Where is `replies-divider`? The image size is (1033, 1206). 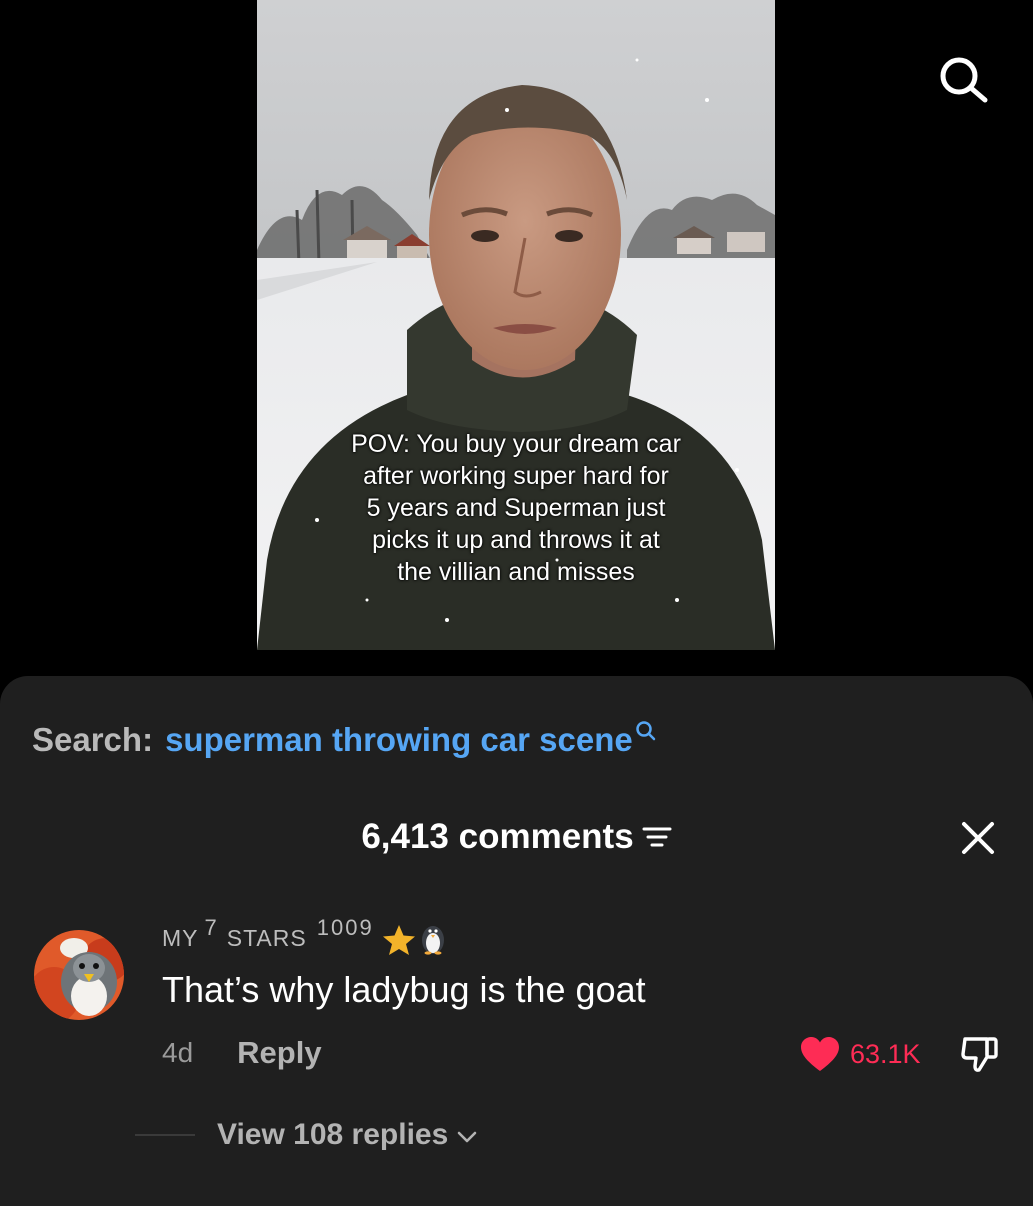
replies-divider is located at coordinates (165, 1135).